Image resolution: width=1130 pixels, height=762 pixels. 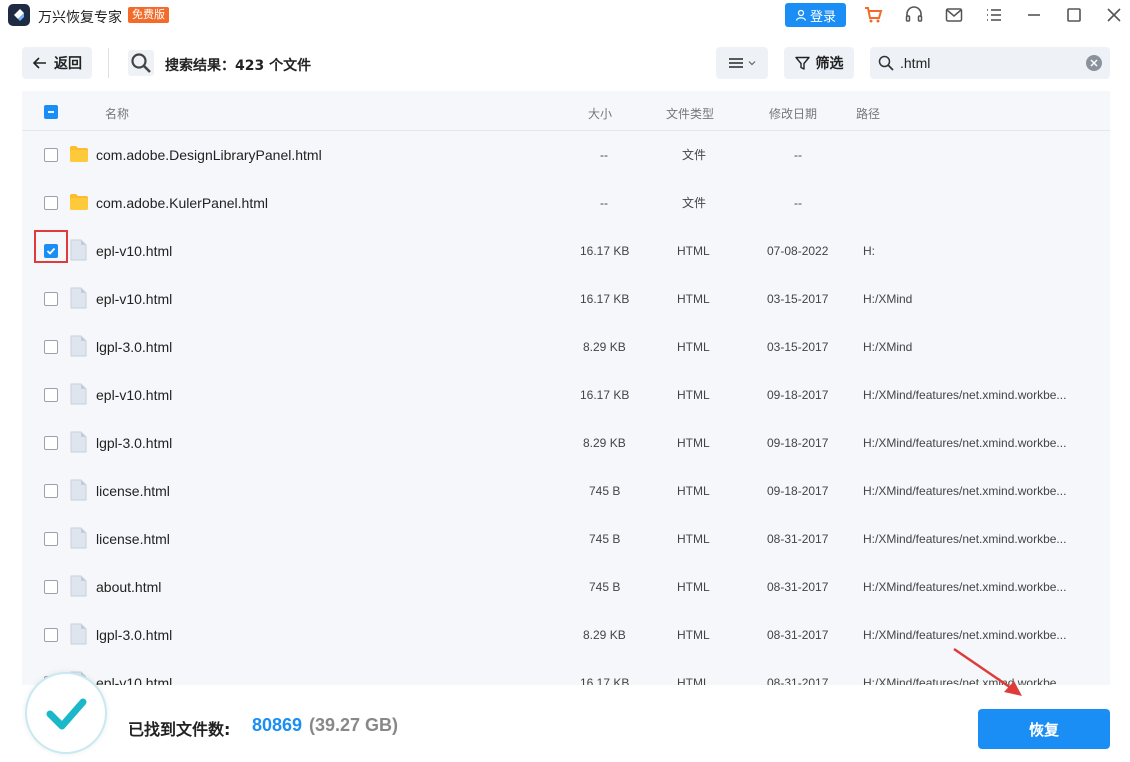 I want to click on search-box, so click(x=990, y=63).